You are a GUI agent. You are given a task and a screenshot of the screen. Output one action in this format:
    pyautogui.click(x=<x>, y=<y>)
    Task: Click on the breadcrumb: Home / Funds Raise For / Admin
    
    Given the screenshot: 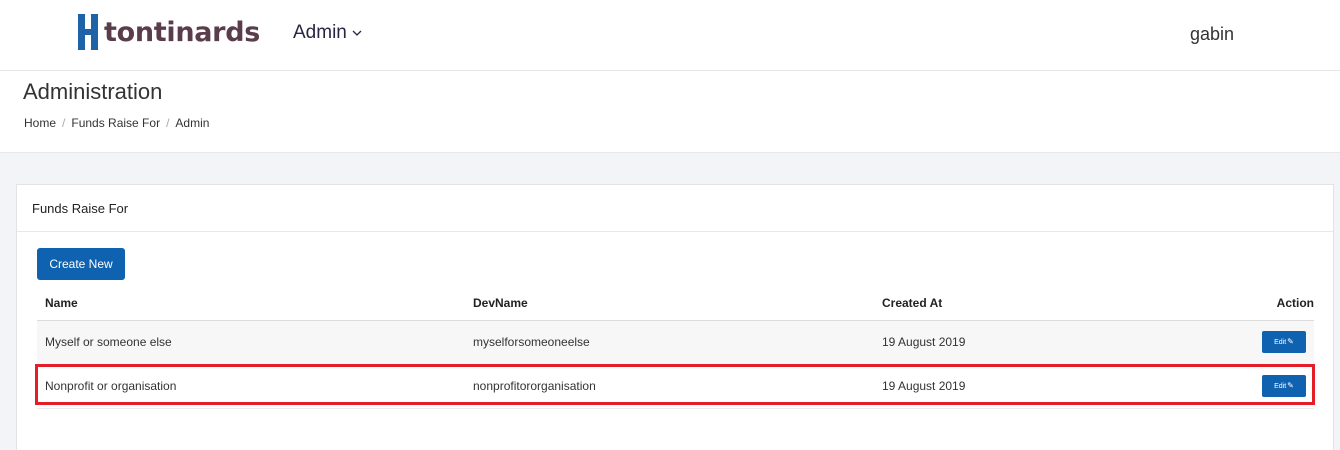 What is the action you would take?
    pyautogui.click(x=116, y=123)
    